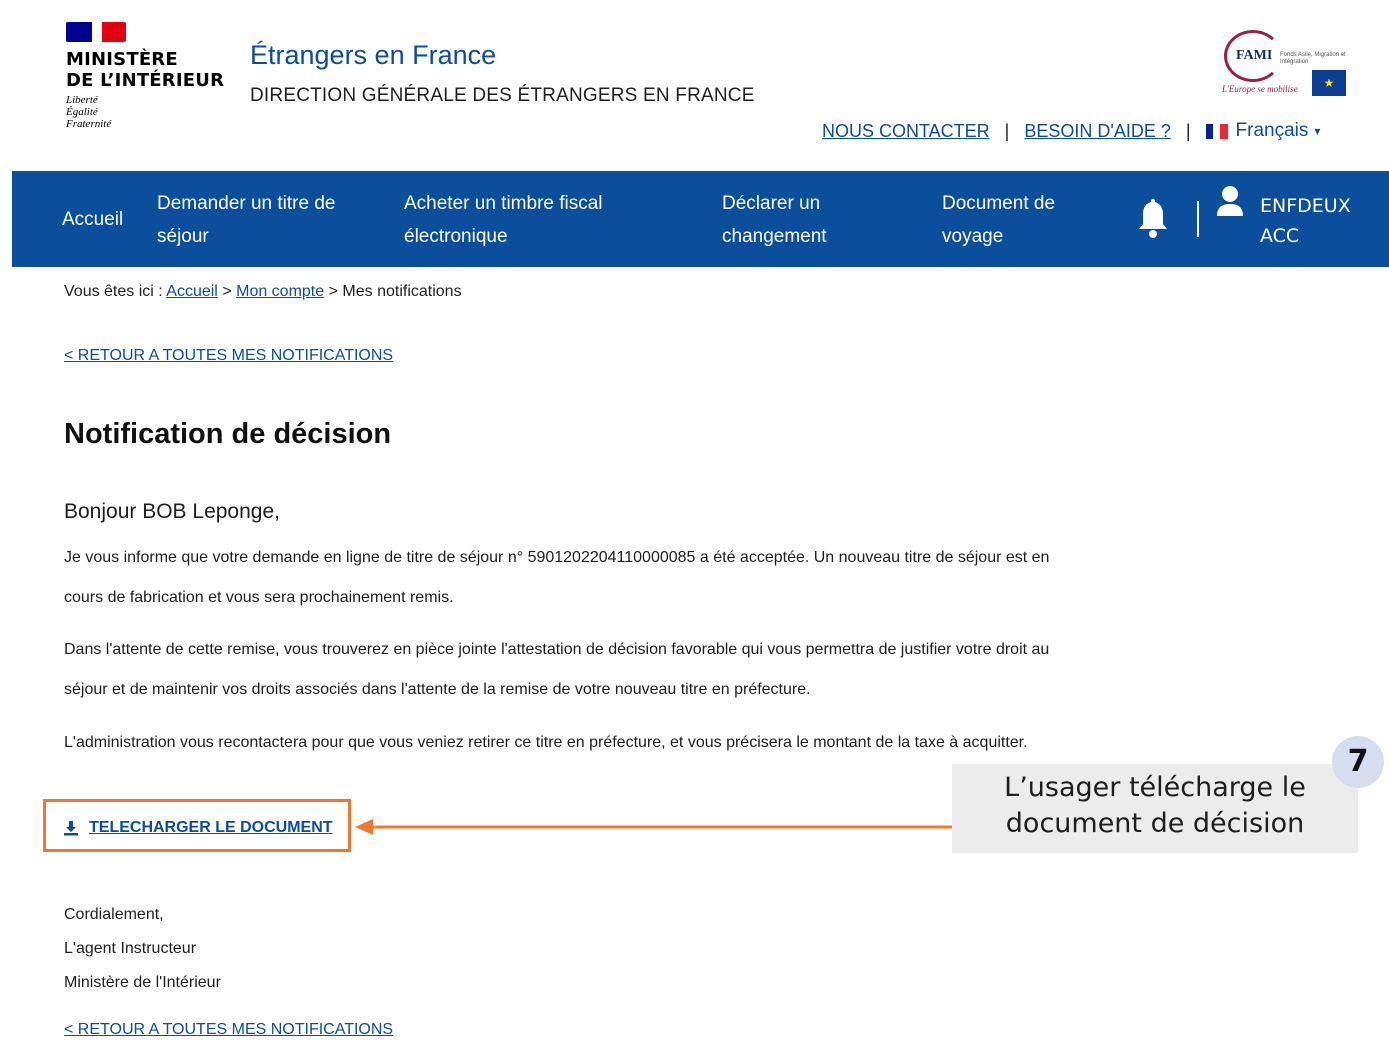 The width and height of the screenshot is (1389, 1049). I want to click on step-number-badge: 7, so click(1358, 762).